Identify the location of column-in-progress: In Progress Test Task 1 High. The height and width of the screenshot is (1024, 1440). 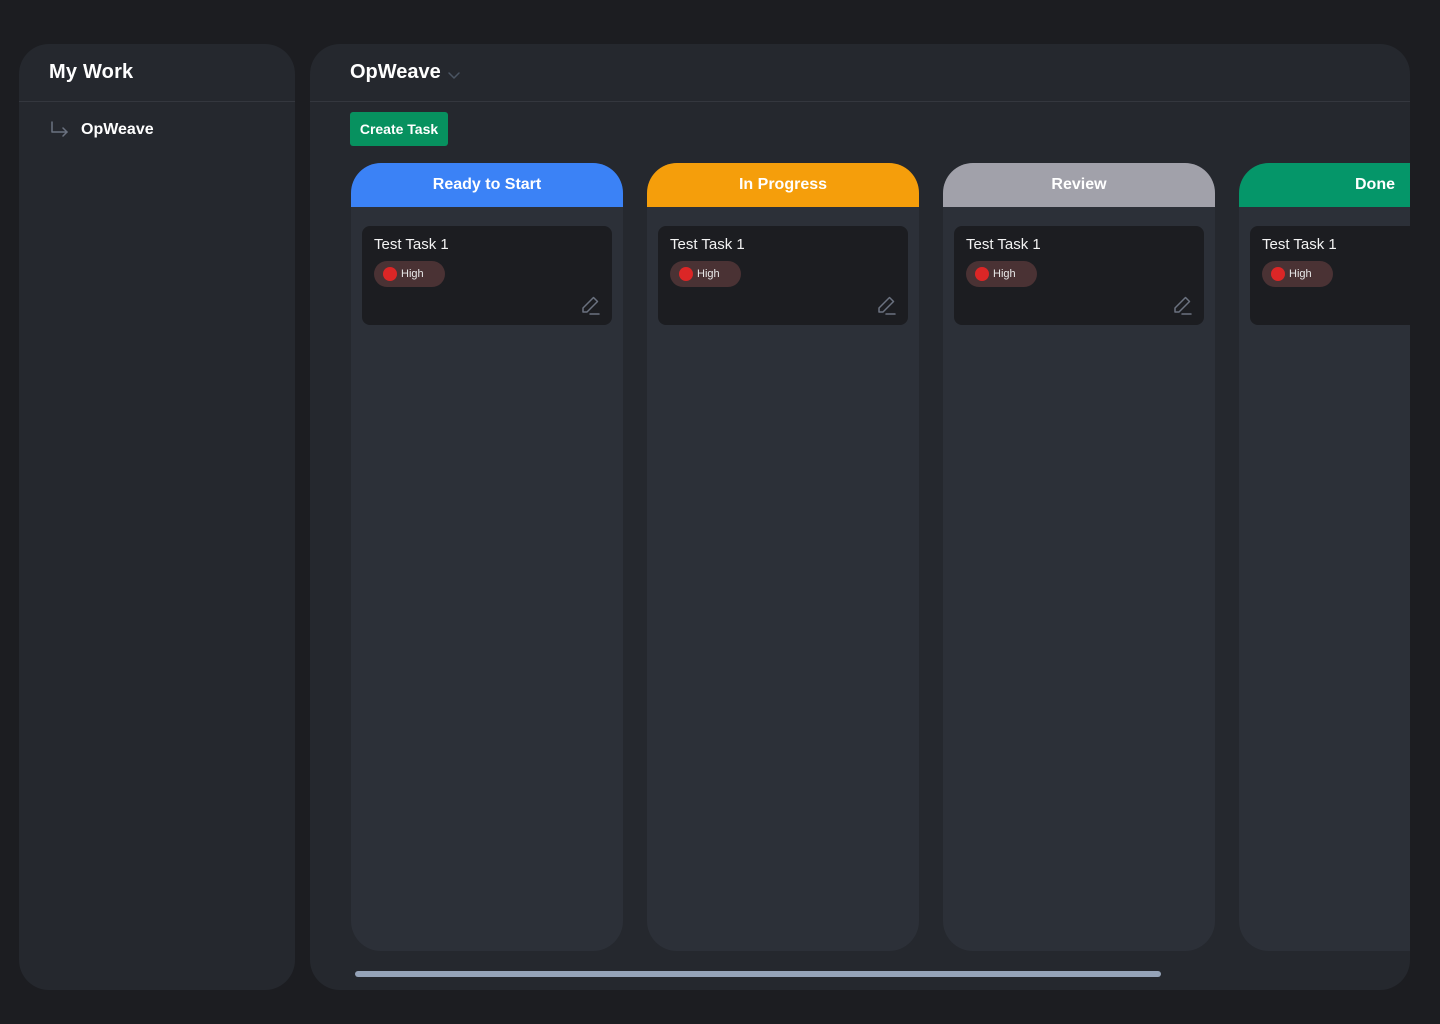
(783, 557).